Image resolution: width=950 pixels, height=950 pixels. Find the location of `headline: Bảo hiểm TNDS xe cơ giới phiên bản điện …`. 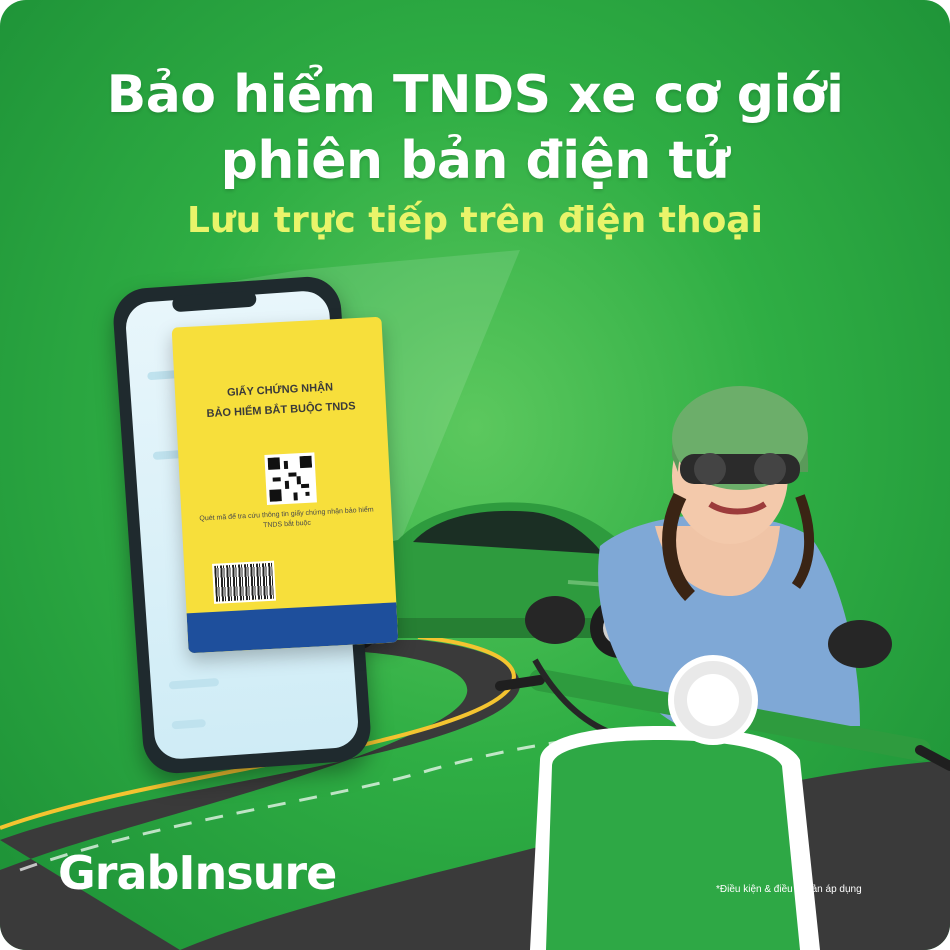

headline: Bảo hiểm TNDS xe cơ giới phiên bản điện … is located at coordinates (475, 128).